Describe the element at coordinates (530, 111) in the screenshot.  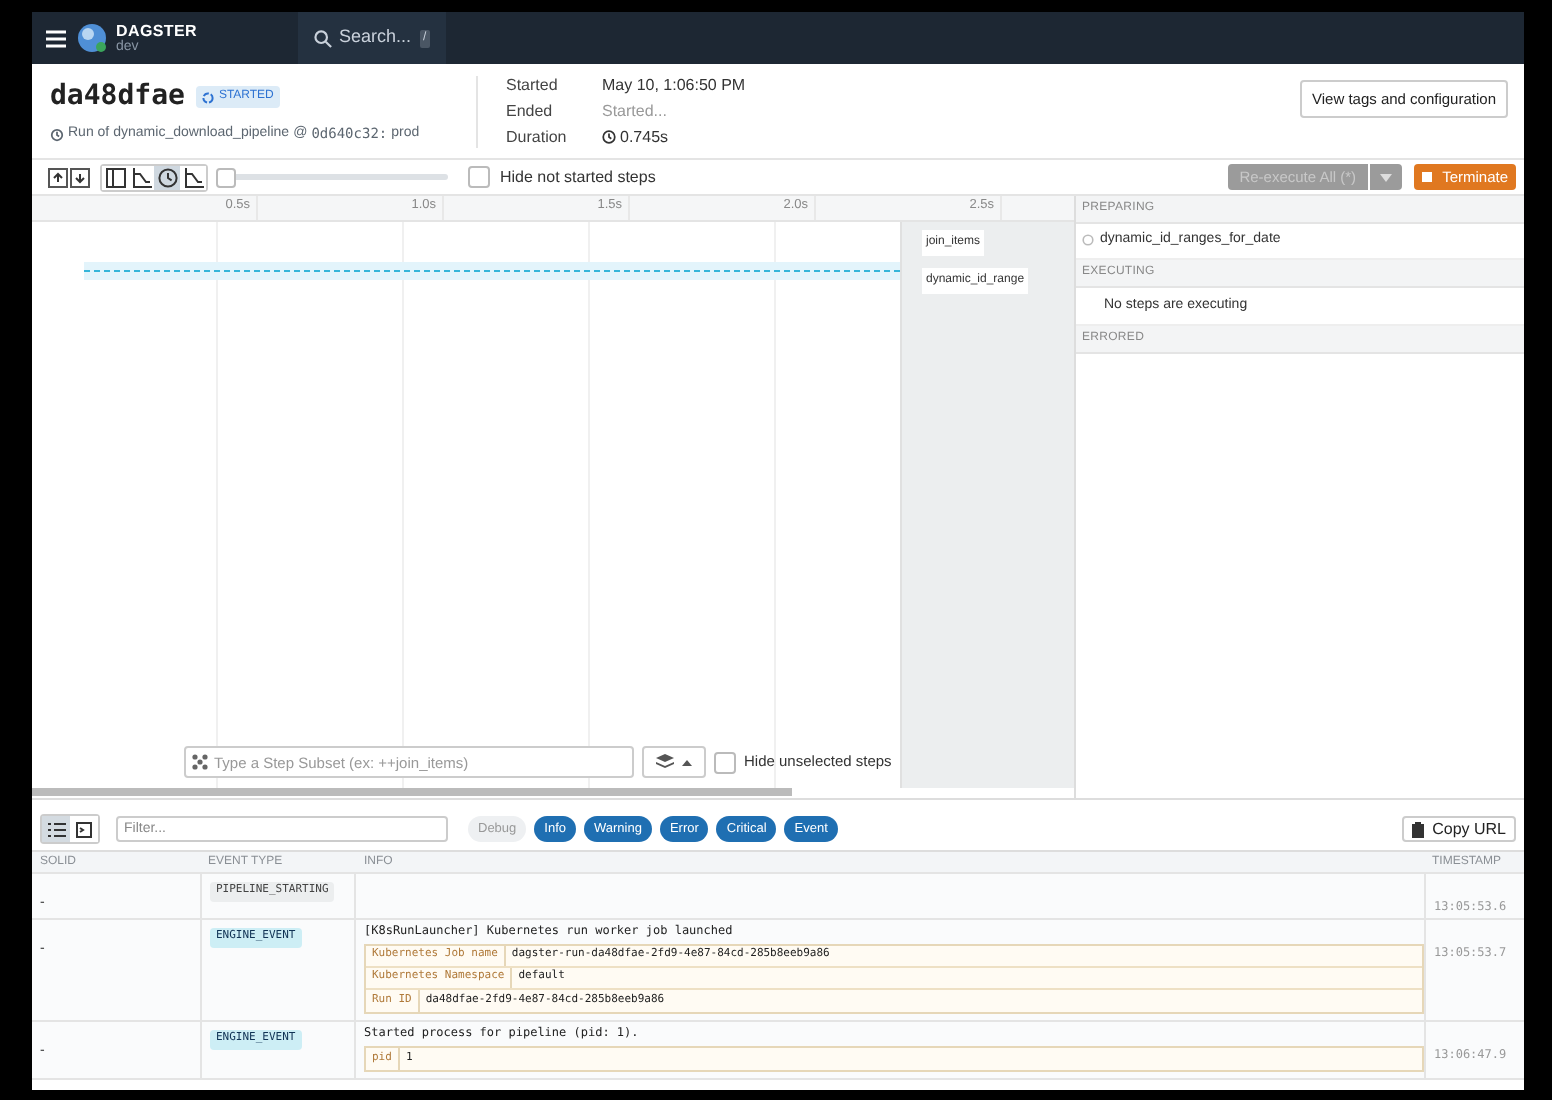
I see `time-label: Ended` at that location.